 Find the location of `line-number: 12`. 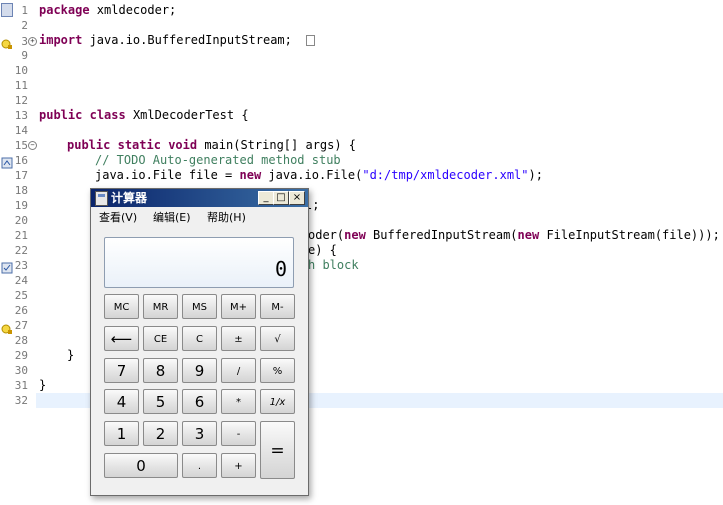

line-number: 12 is located at coordinates (21, 100).